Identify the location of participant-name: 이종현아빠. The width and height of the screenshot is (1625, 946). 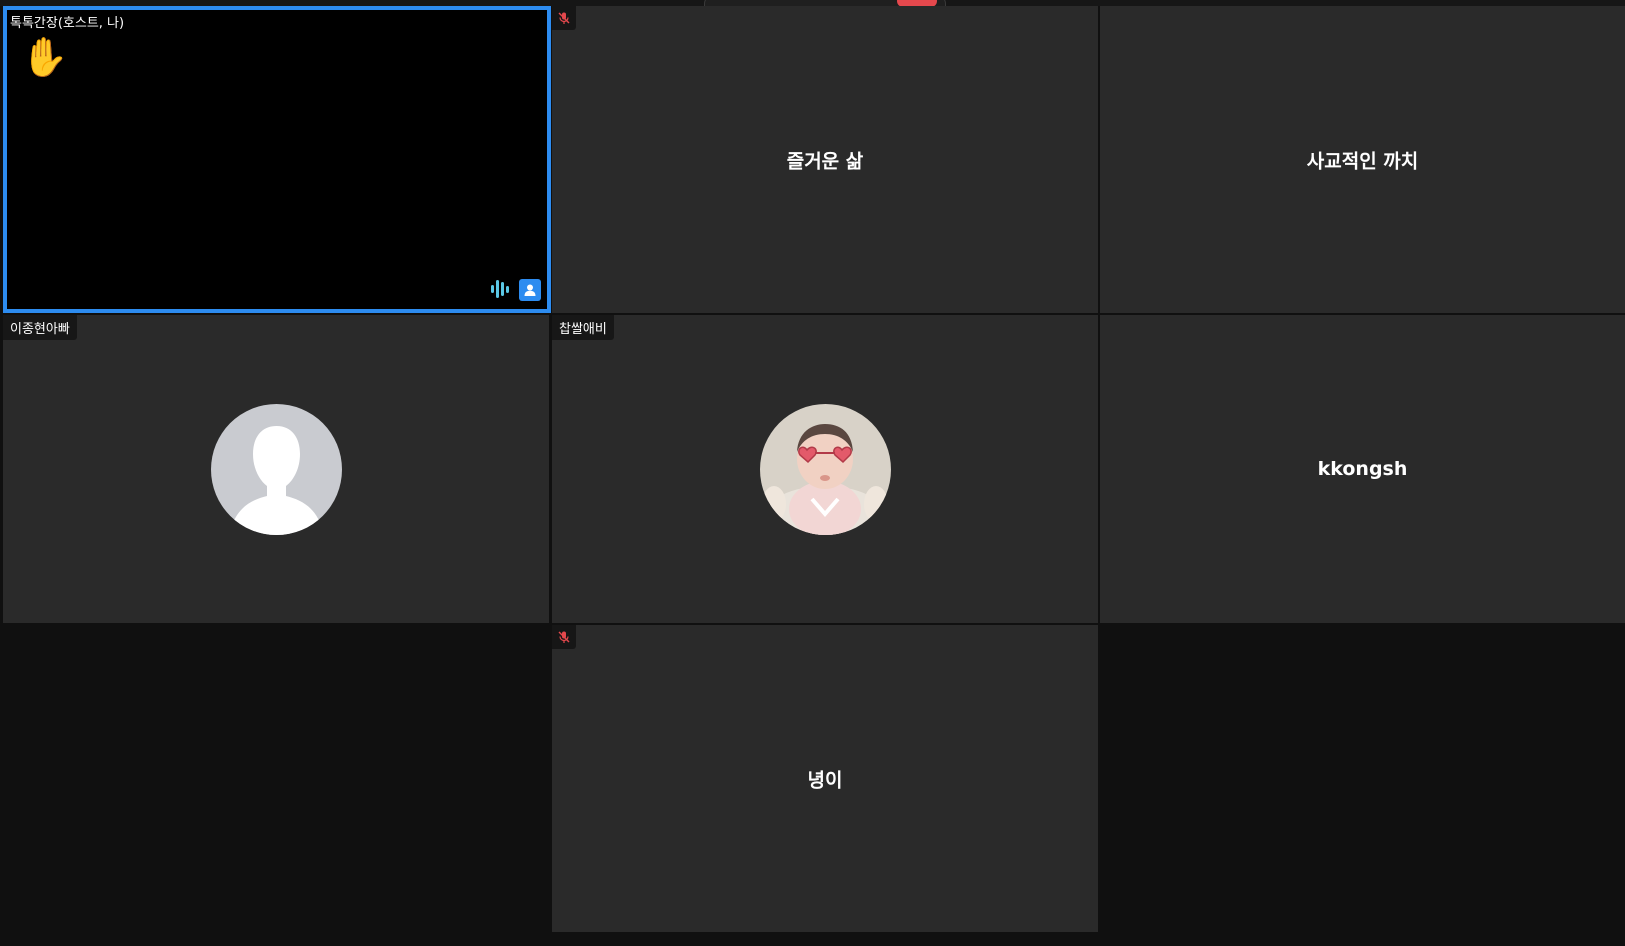
(40, 327).